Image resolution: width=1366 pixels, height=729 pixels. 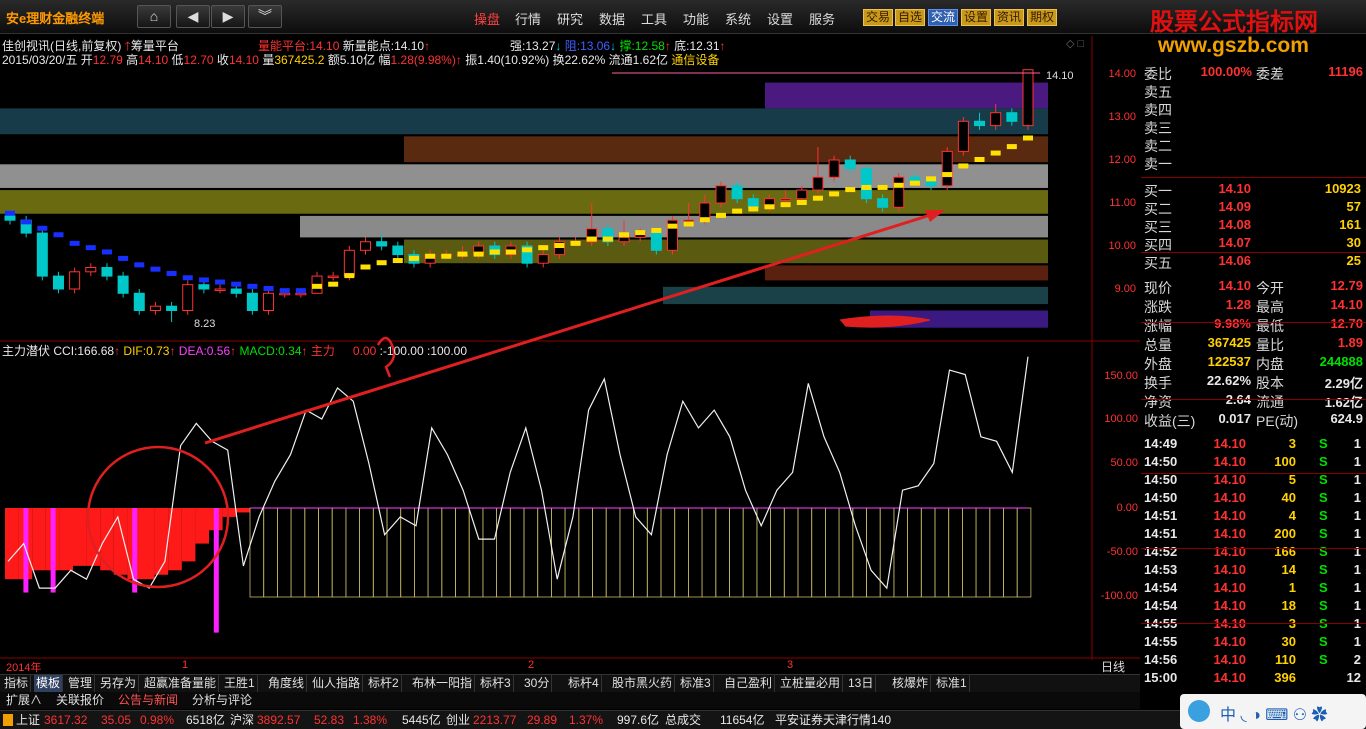 What do you see at coordinates (55, 18) in the screenshot?
I see `app-logo: 安e理财金融终端` at bounding box center [55, 18].